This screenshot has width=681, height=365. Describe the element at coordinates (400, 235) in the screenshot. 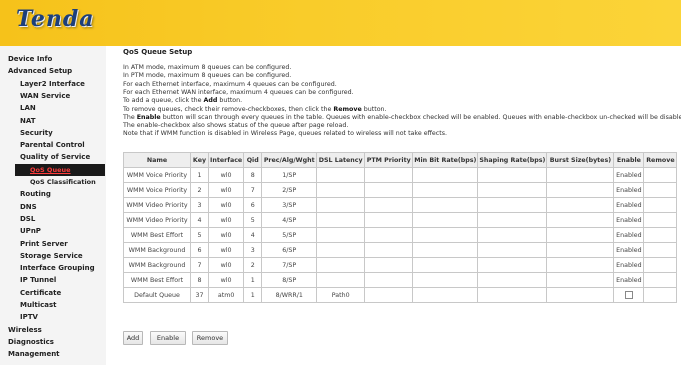

I see `table-row: WMM Best Effort 5 wl0 4 5/SP Enabled` at that location.